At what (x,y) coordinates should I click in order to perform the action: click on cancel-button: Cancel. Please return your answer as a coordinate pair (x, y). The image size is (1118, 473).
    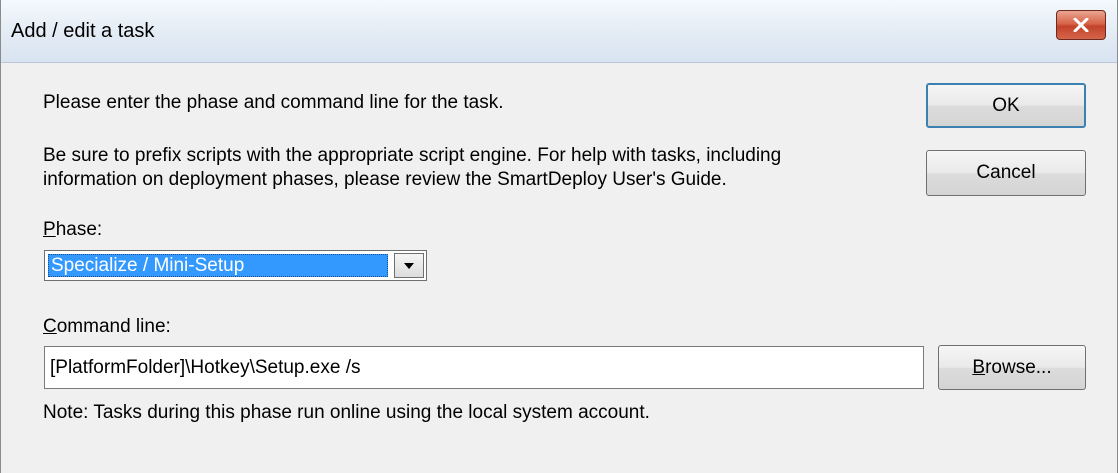
    Looking at the image, I should click on (1006, 173).